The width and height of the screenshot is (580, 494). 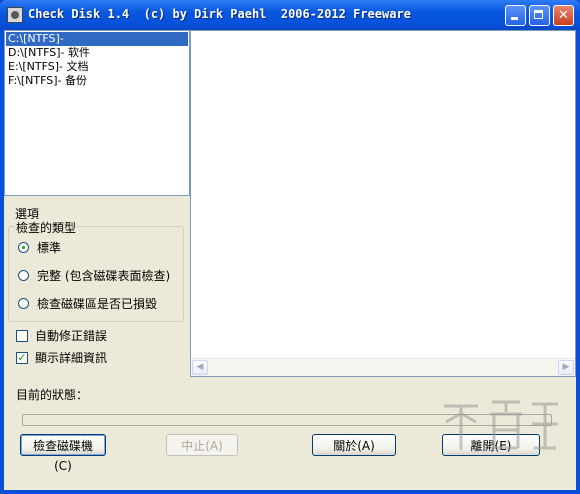 What do you see at coordinates (287, 420) in the screenshot?
I see `progress-bar` at bounding box center [287, 420].